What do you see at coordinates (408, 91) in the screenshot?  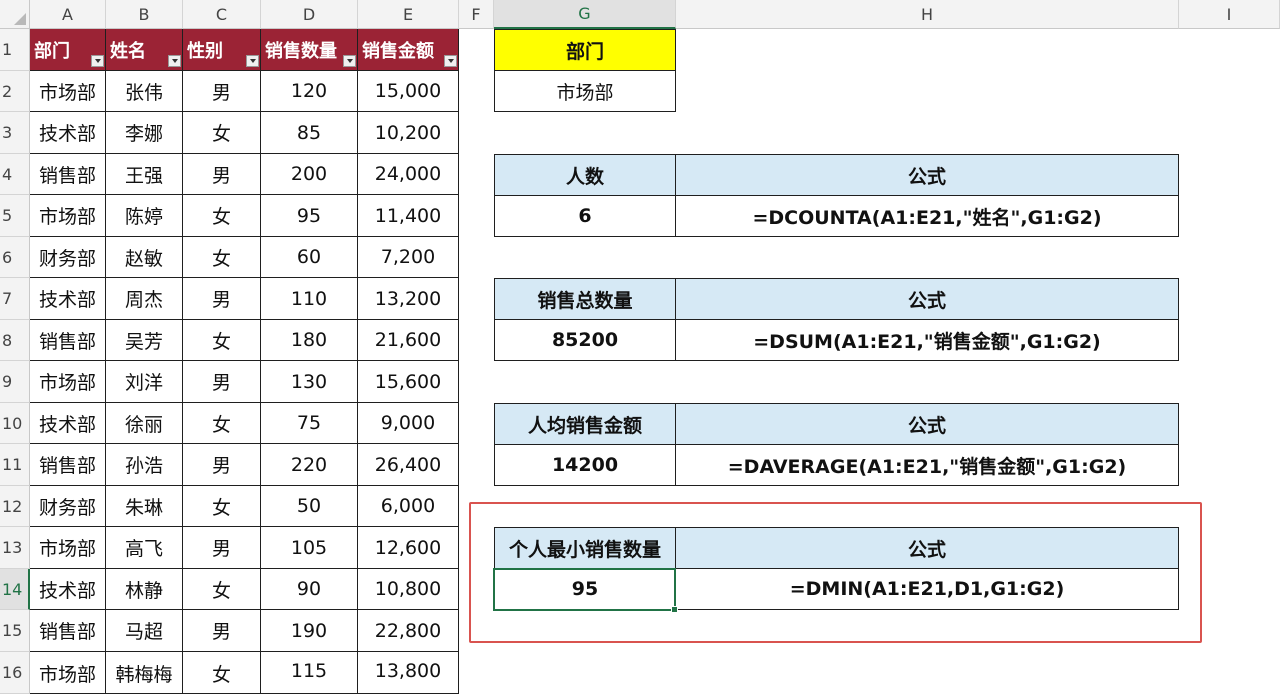 I see `table-cell: 15,000` at bounding box center [408, 91].